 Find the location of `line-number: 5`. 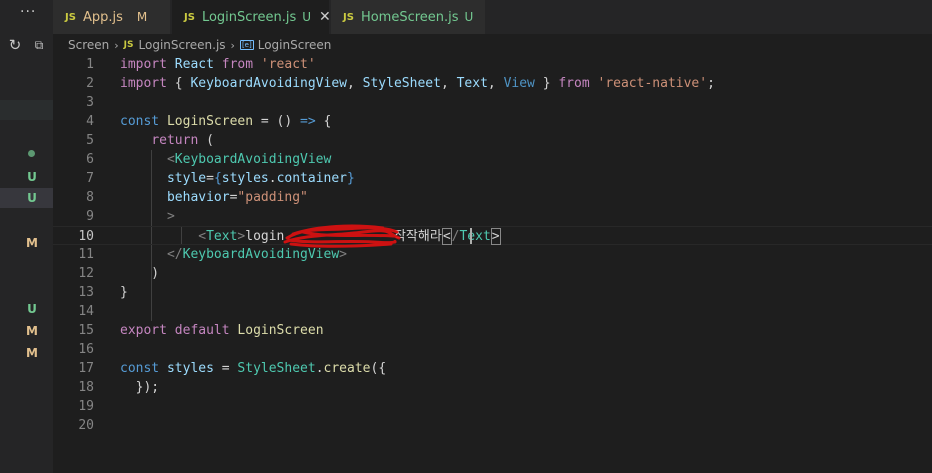

line-number: 5 is located at coordinates (90, 140).